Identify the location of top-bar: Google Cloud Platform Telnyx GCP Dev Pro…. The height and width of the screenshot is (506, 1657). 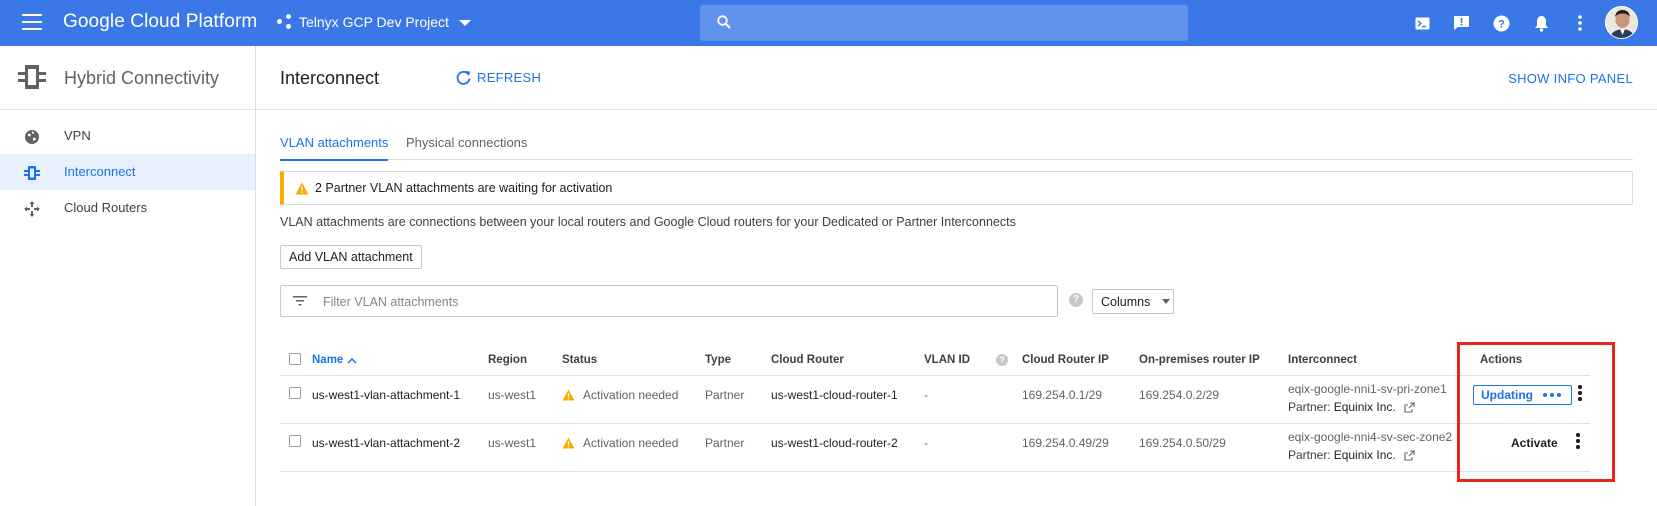
(828, 23).